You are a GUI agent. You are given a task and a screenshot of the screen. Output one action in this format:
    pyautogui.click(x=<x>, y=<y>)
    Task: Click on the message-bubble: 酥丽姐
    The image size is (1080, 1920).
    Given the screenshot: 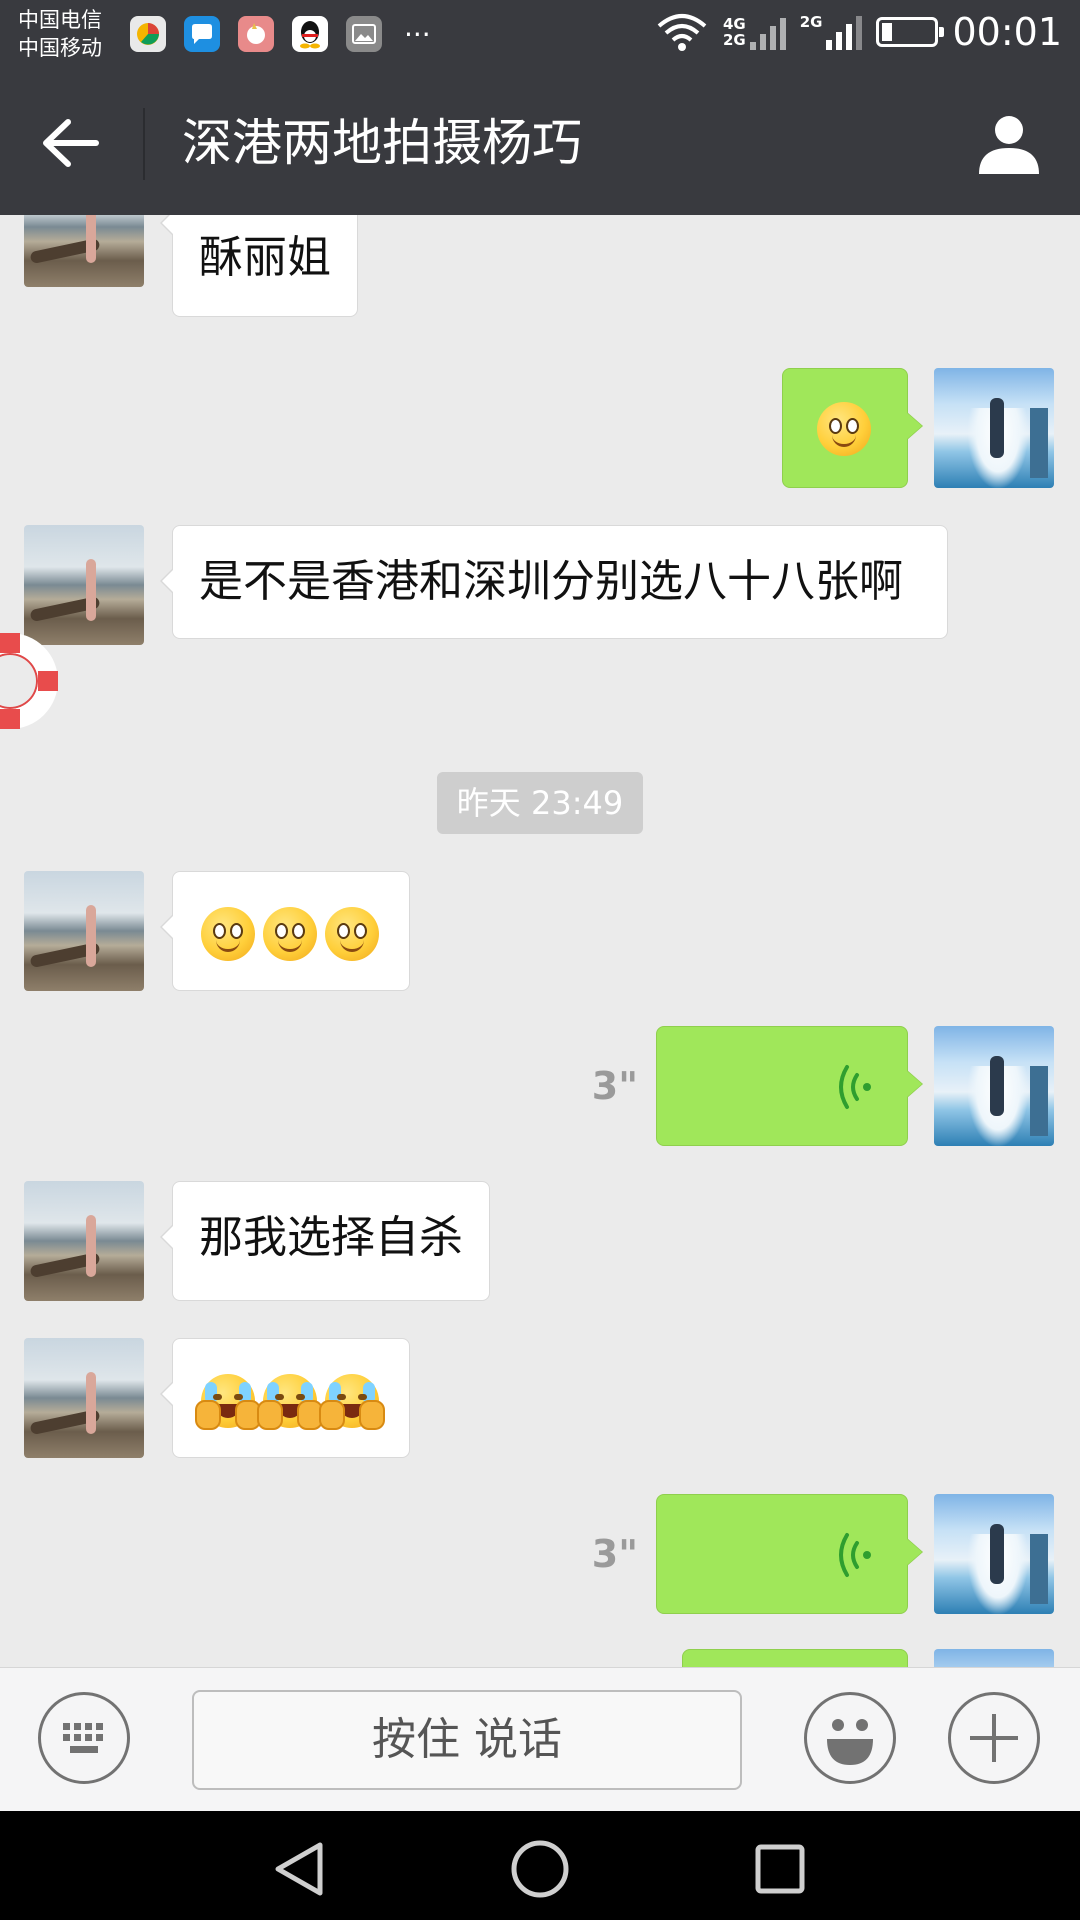 What is the action you would take?
    pyautogui.click(x=259, y=266)
    